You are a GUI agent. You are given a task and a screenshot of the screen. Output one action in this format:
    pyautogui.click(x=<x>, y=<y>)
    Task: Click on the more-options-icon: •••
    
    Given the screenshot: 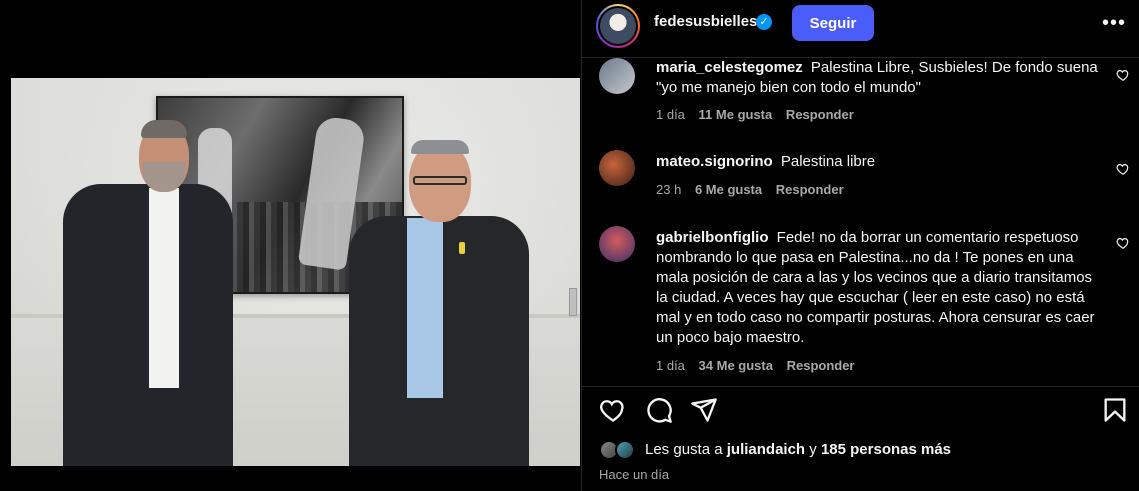 What is the action you would take?
    pyautogui.click(x=1114, y=23)
    